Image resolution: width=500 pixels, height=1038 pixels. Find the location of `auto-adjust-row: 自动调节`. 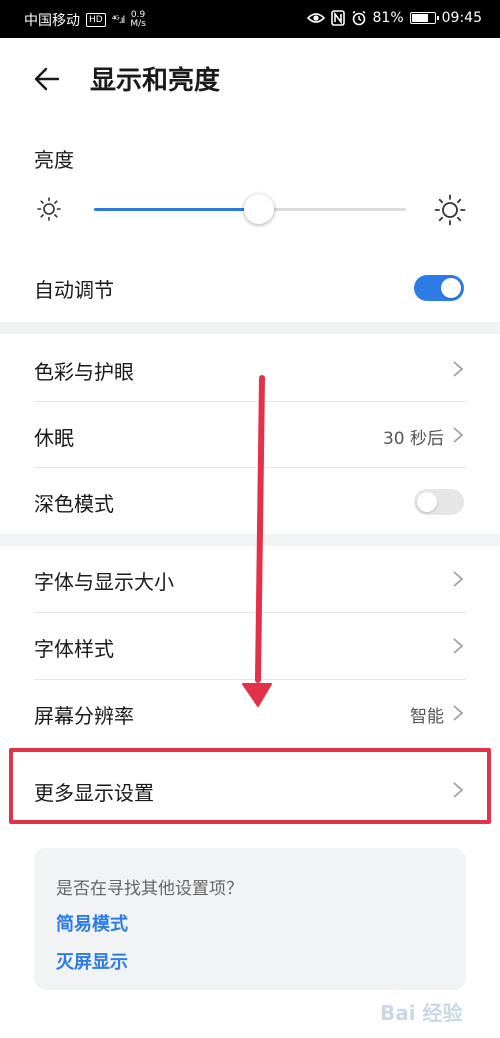

auto-adjust-row: 自动调节 is located at coordinates (250, 287).